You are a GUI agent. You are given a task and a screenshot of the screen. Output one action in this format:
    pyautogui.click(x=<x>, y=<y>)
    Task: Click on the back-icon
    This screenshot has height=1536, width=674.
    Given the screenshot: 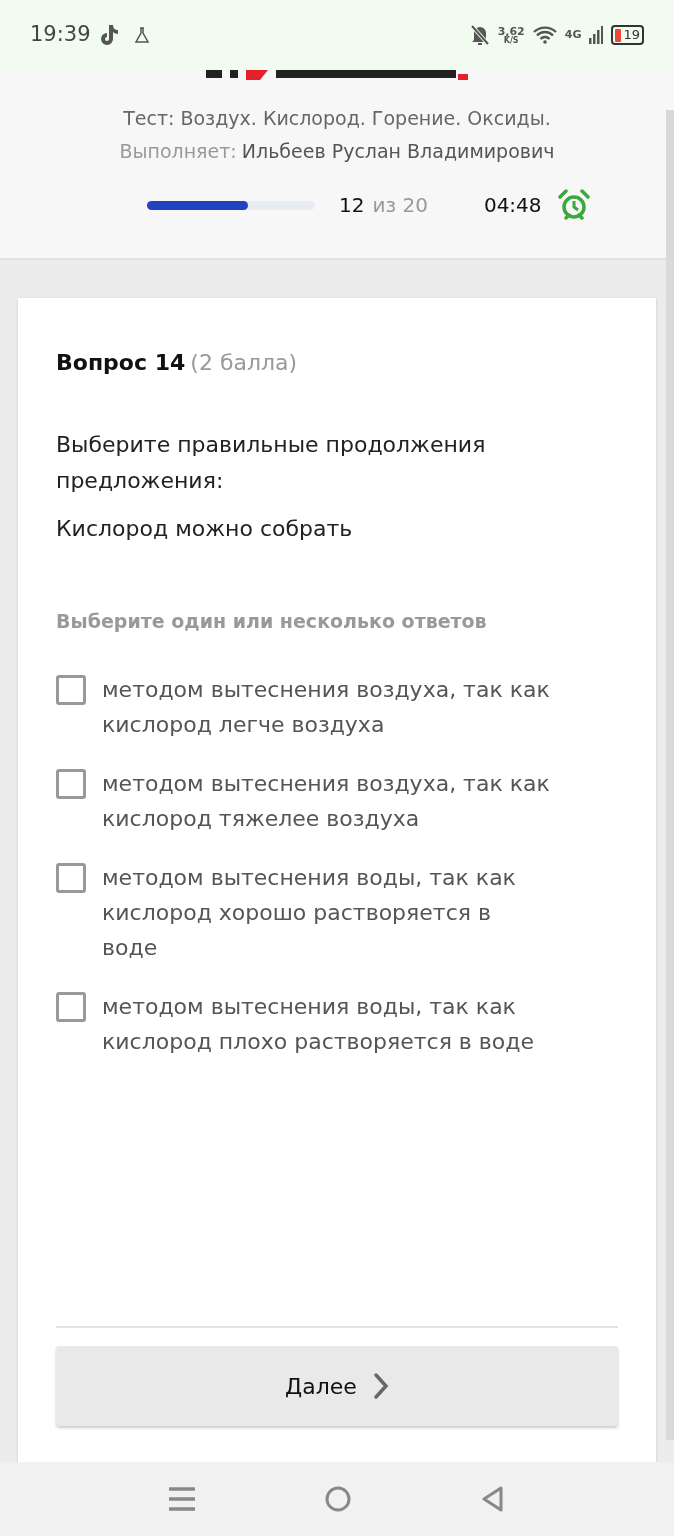 What is the action you would take?
    pyautogui.click(x=493, y=1499)
    